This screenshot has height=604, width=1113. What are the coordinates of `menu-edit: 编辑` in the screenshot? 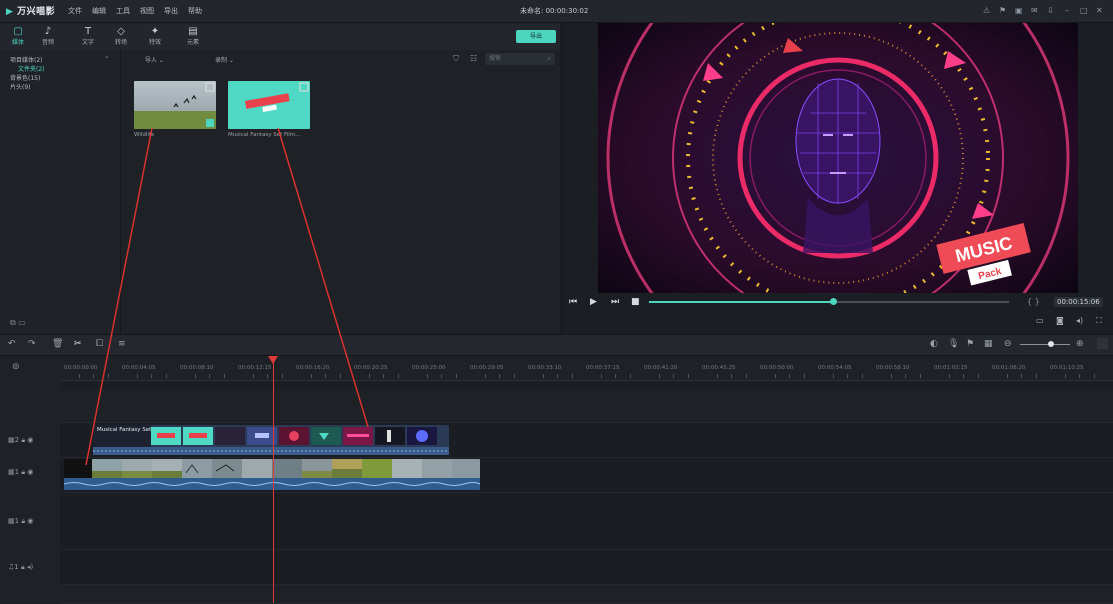 It's located at (99, 11).